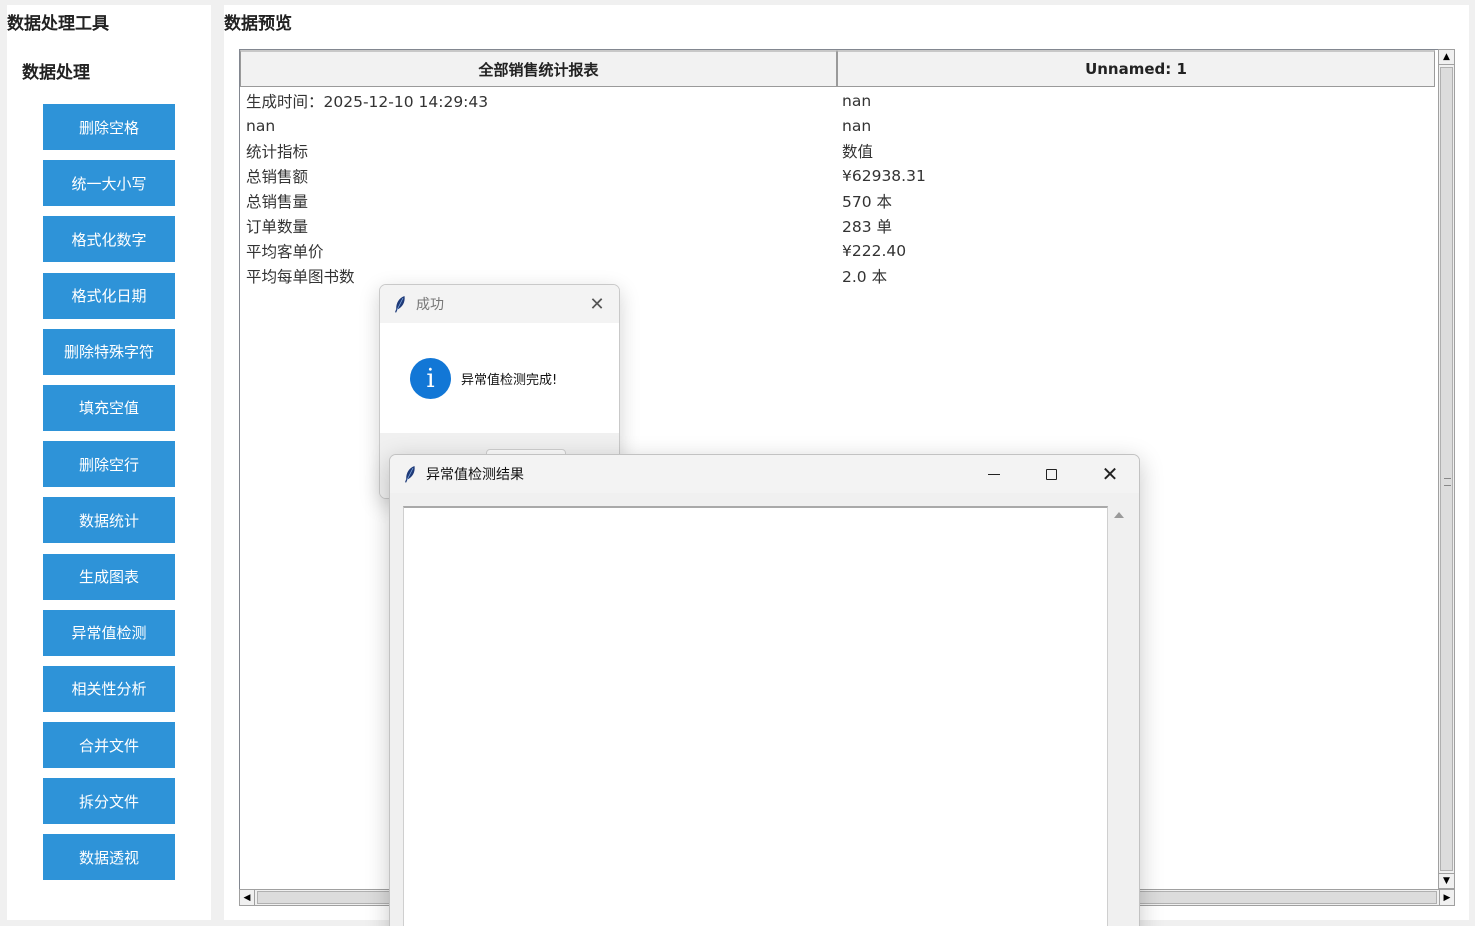 The width and height of the screenshot is (1475, 926). What do you see at coordinates (277, 201) in the screenshot?
I see `table-cell: 总销售量` at bounding box center [277, 201].